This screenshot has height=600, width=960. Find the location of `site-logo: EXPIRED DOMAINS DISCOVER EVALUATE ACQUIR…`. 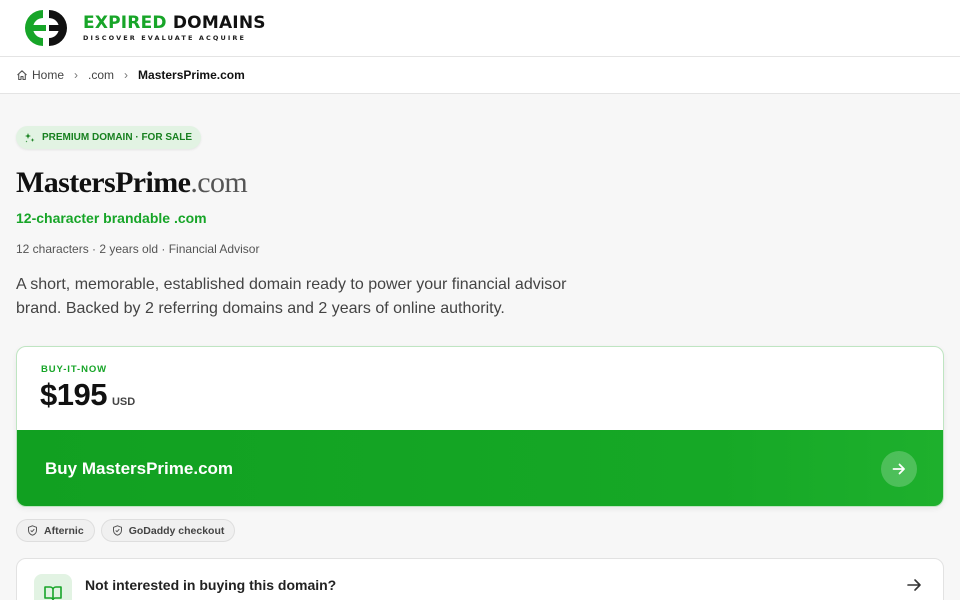

site-logo: EXPIRED DOMAINS DISCOVER EVALUATE ACQUIR… is located at coordinates (144, 28).